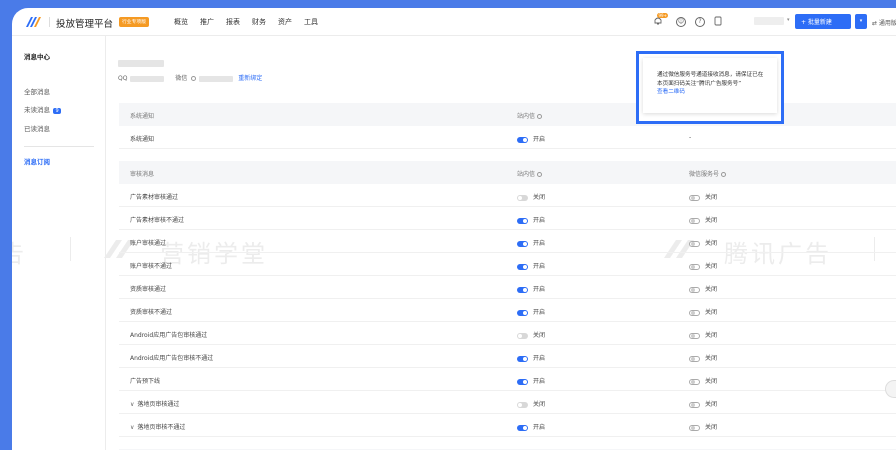 This screenshot has height=450, width=896. I want to click on relink-button: 重新绑定, so click(250, 78).